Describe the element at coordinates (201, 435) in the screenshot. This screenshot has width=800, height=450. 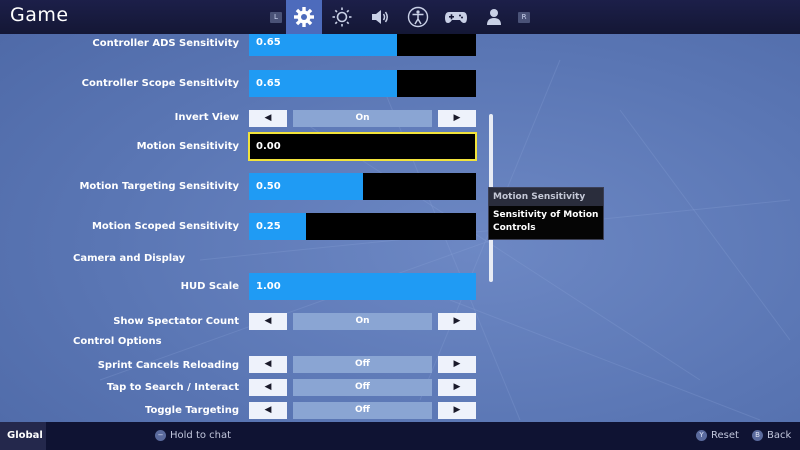
I see `hold-to-chat-label: Hold to chat` at that location.